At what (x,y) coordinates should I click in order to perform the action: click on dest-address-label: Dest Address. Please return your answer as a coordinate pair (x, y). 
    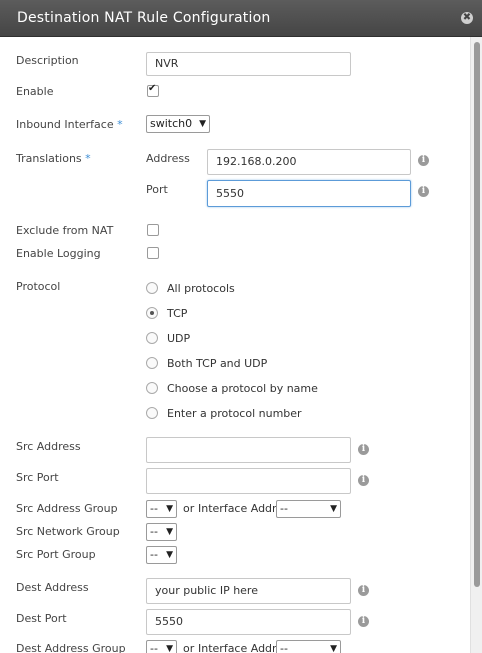
    Looking at the image, I should click on (52, 587).